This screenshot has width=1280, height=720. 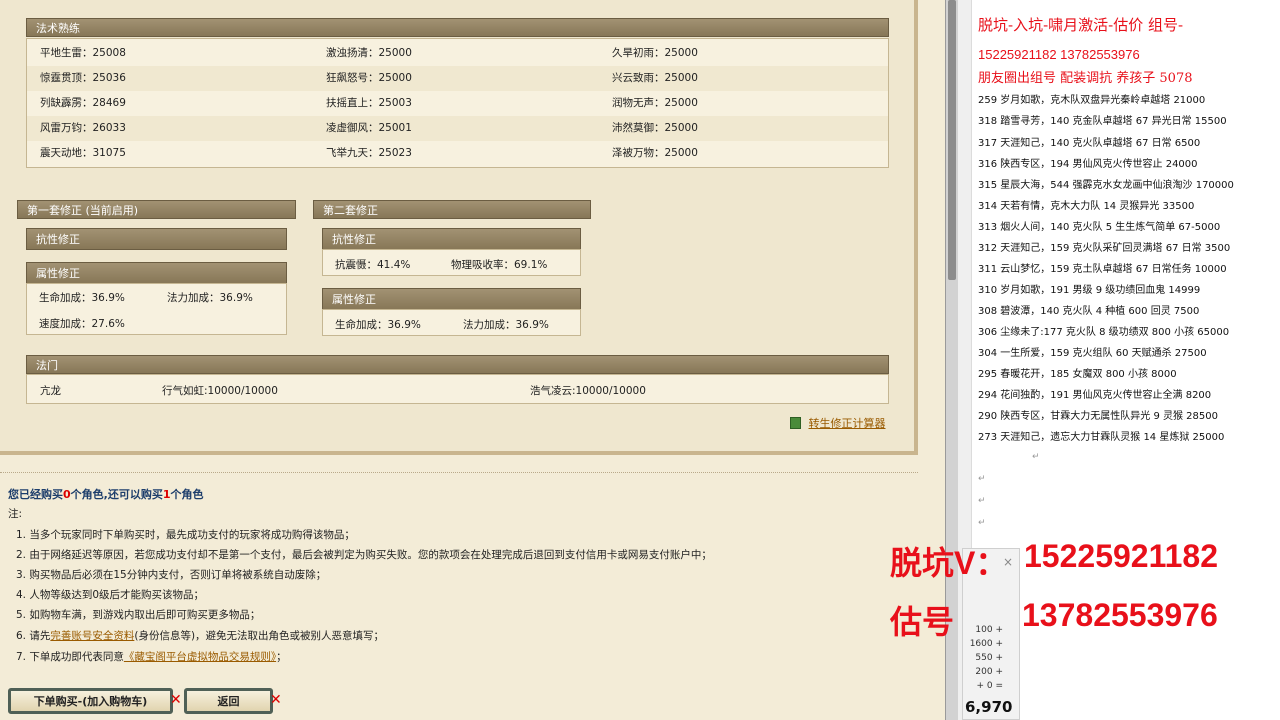 What do you see at coordinates (1085, 78) in the screenshot?
I see `doc-services: 朋友圈出组号 配装调抗 养孩子 5078` at bounding box center [1085, 78].